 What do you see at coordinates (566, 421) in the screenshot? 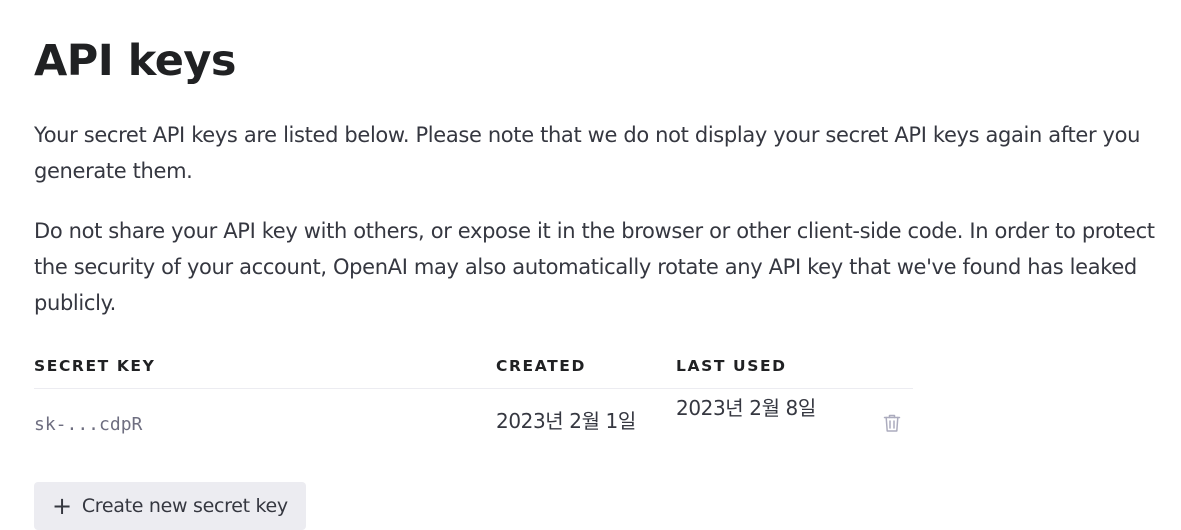
I see `created-date: 2023년 2월 1일` at bounding box center [566, 421].